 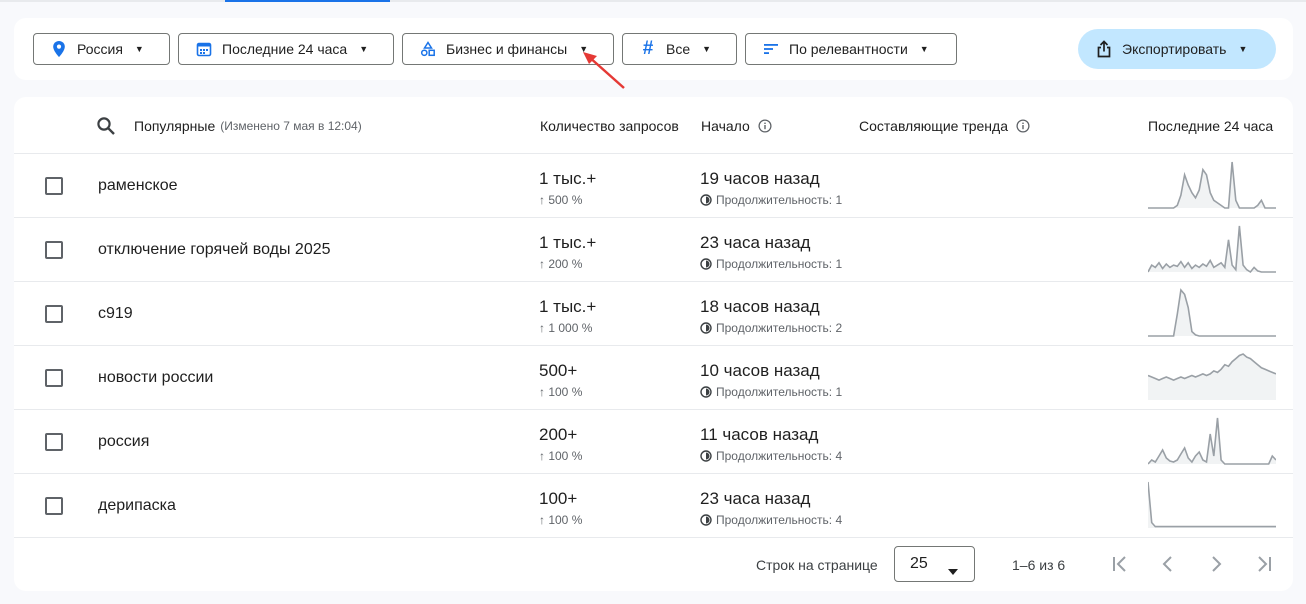 I want to click on trend-started: 18 часов назад, so click(x=760, y=306).